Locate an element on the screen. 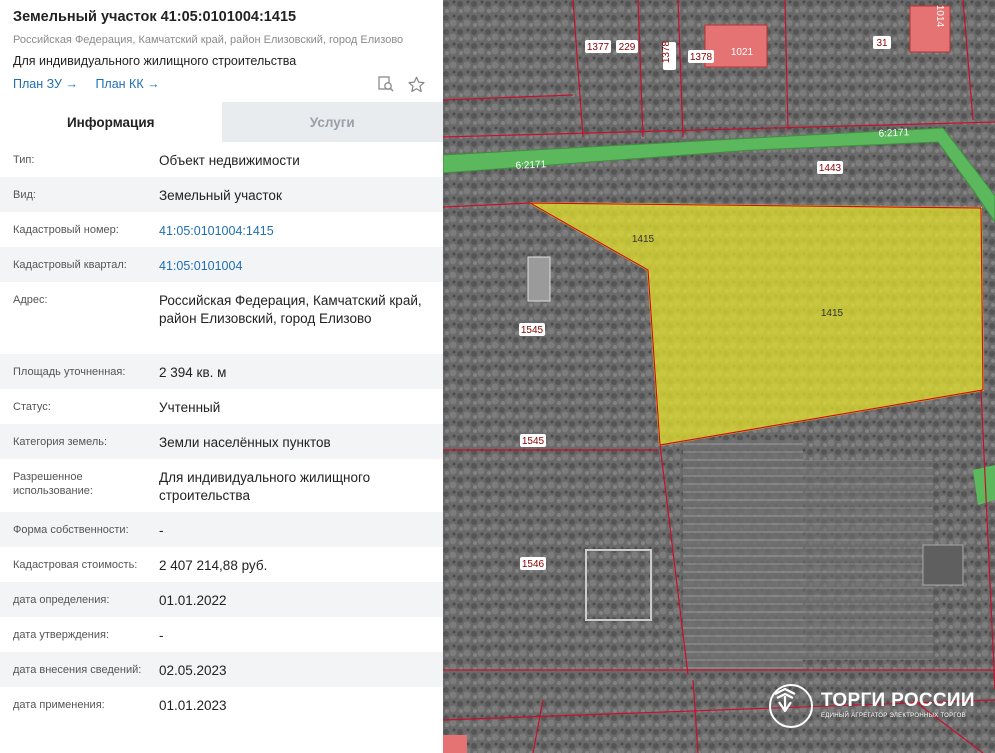 This screenshot has height=753, width=995. parcel-label: 1021 is located at coordinates (742, 52).